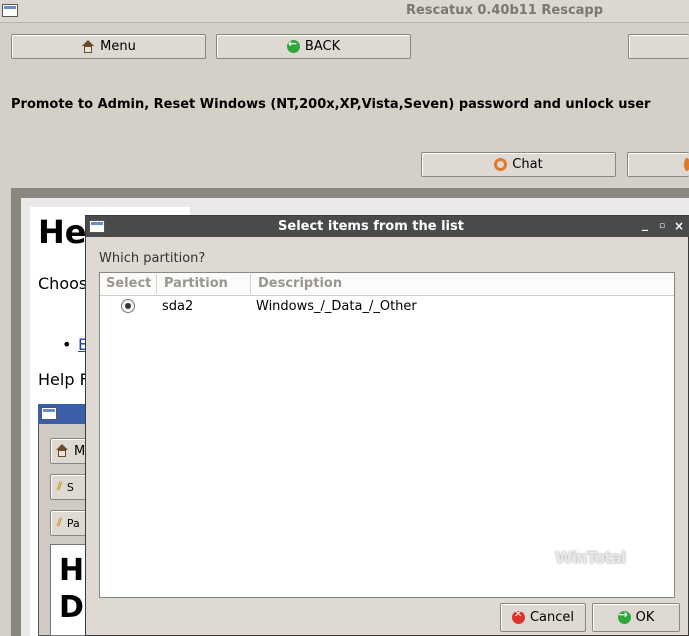 The width and height of the screenshot is (689, 636). What do you see at coordinates (300, 283) in the screenshot?
I see `column-header-description: Description` at bounding box center [300, 283].